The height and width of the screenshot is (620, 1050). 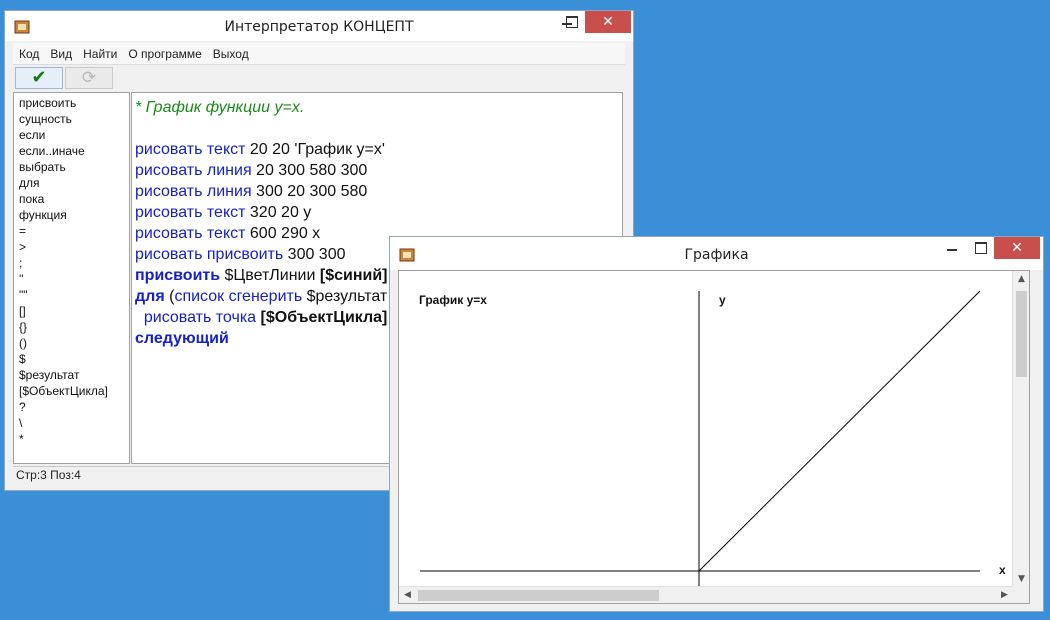 What do you see at coordinates (319, 54) in the screenshot?
I see `menu-bar: Код Вид Найти О программе Выход` at bounding box center [319, 54].